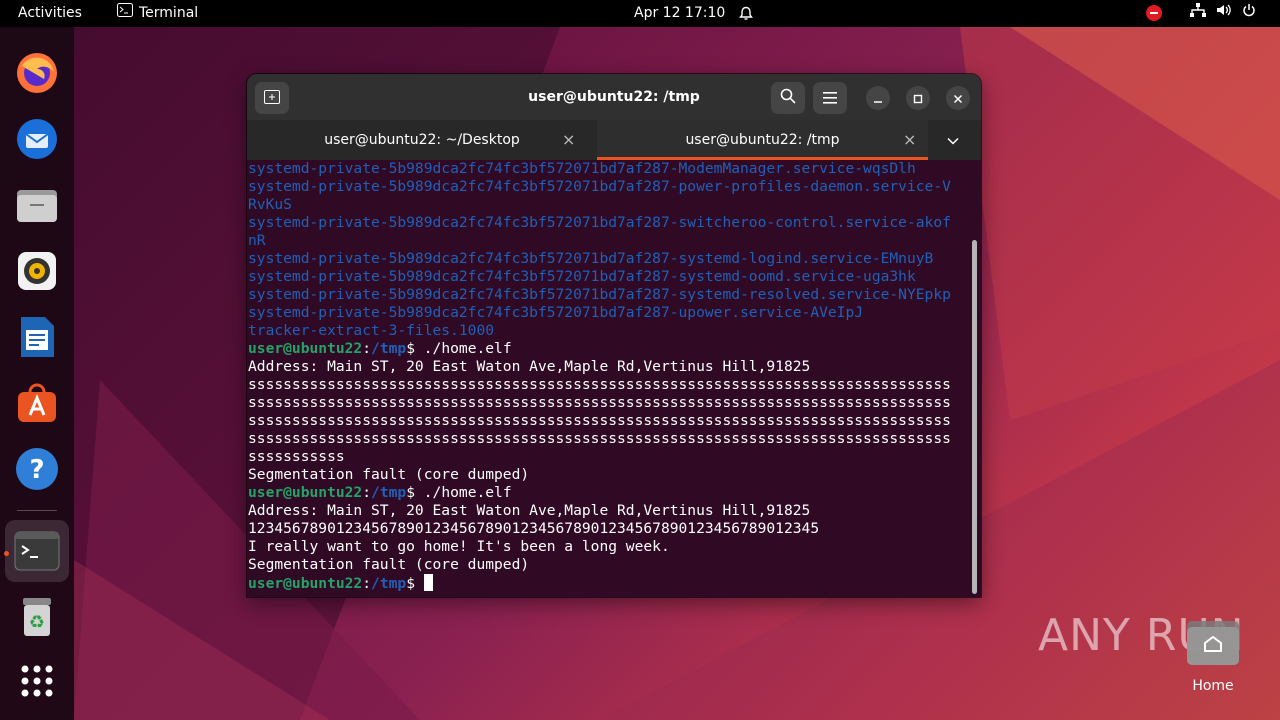 This screenshot has height=720, width=1280. I want to click on minimize-icon, so click(878, 98).